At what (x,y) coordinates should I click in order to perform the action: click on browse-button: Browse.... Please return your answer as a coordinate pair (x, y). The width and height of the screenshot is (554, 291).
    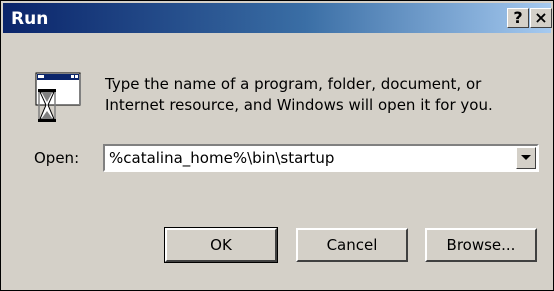
    Looking at the image, I should click on (481, 245).